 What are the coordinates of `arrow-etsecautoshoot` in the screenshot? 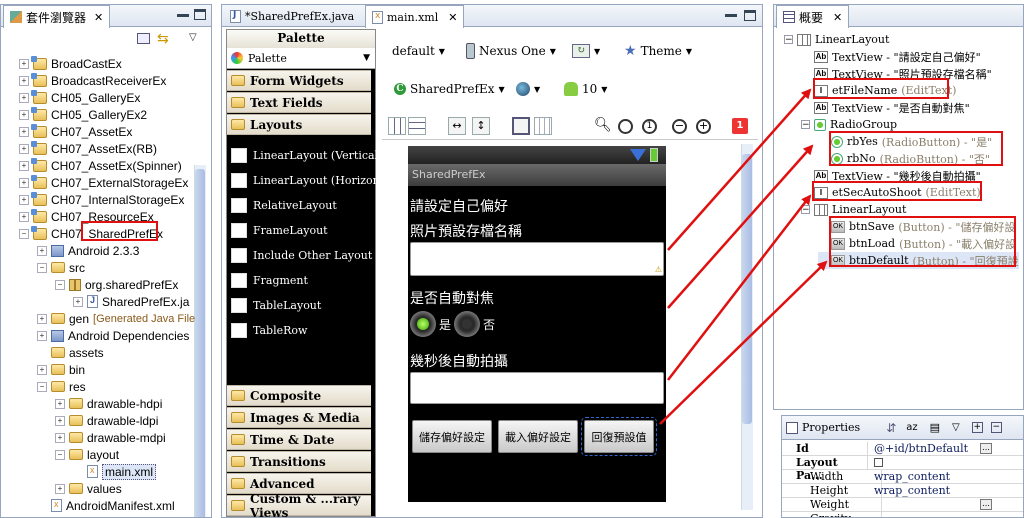 It's located at (739, 287).